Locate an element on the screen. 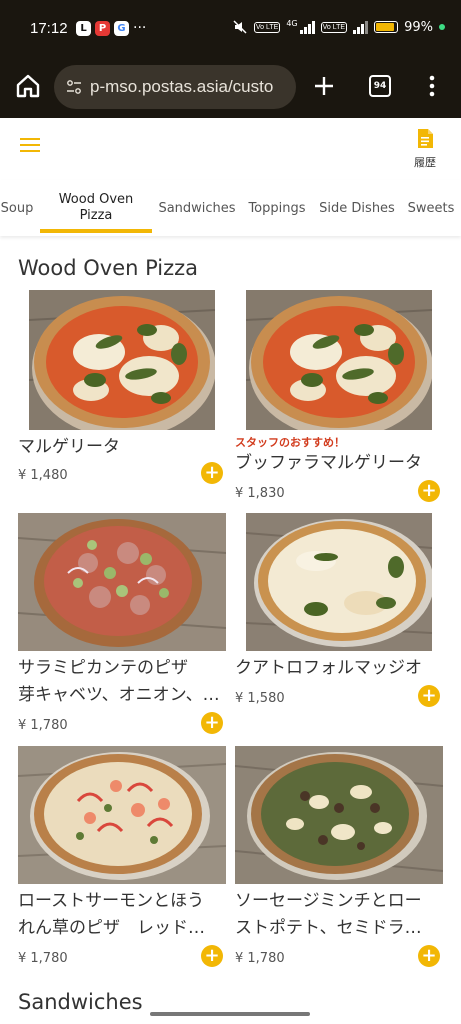  browser-toolbar: p-mso.postas.asia/custo 94 is located at coordinates (230, 88).